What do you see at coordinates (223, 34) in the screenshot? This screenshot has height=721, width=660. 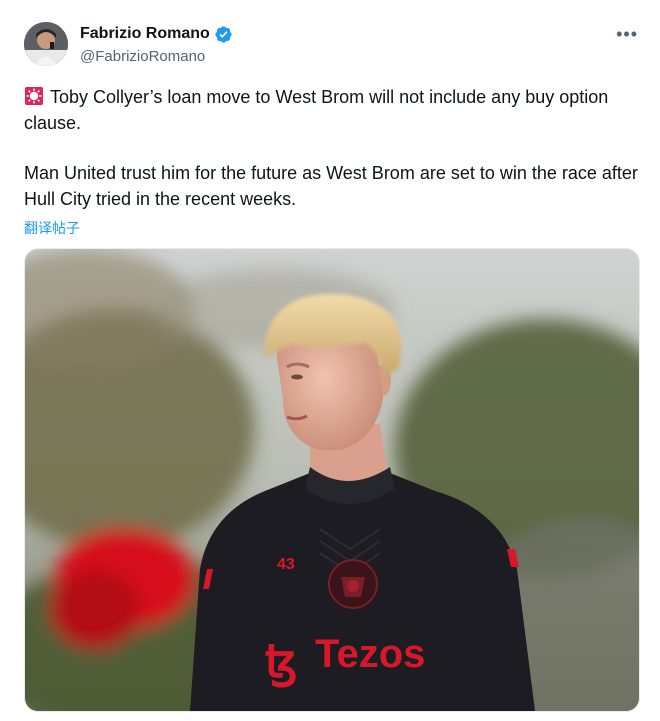 I see `verified-badge-icon` at bounding box center [223, 34].